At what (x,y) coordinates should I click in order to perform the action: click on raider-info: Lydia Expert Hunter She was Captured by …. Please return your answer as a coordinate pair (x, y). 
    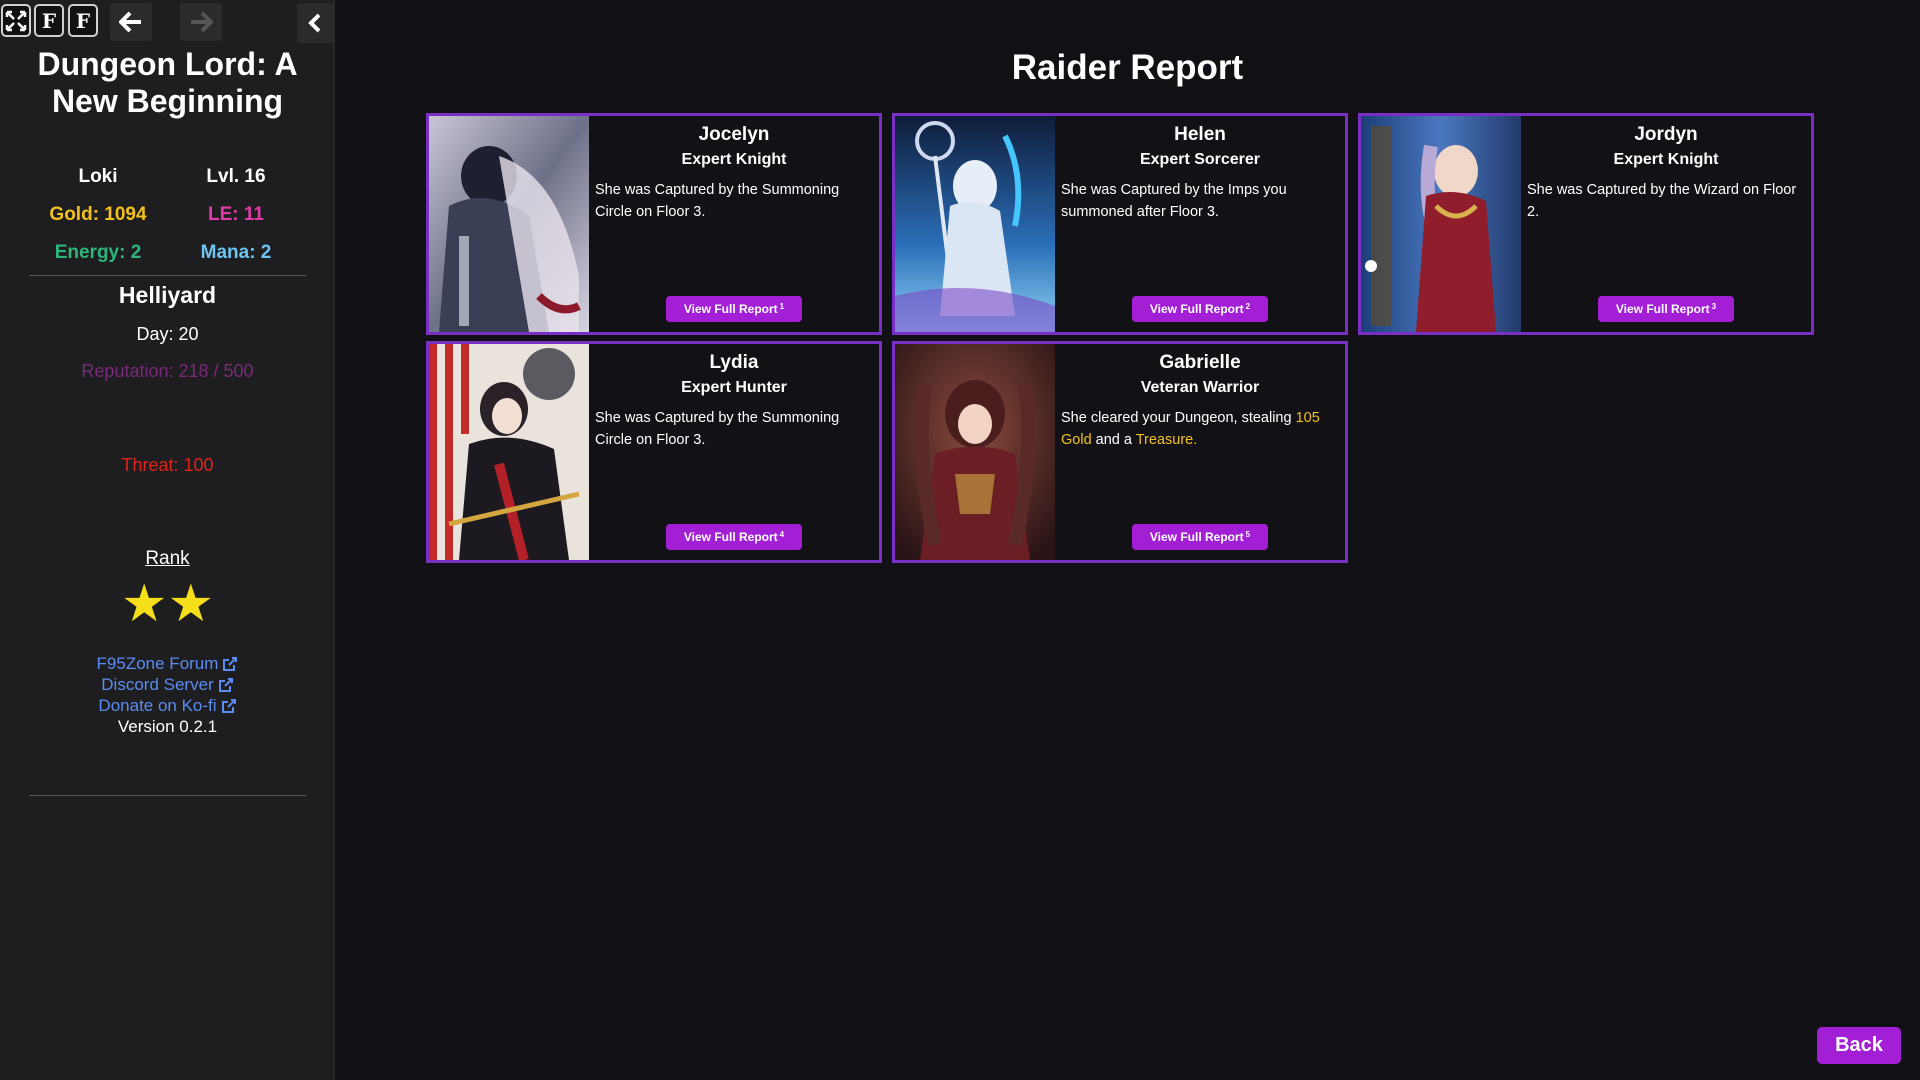
    Looking at the image, I should click on (734, 452).